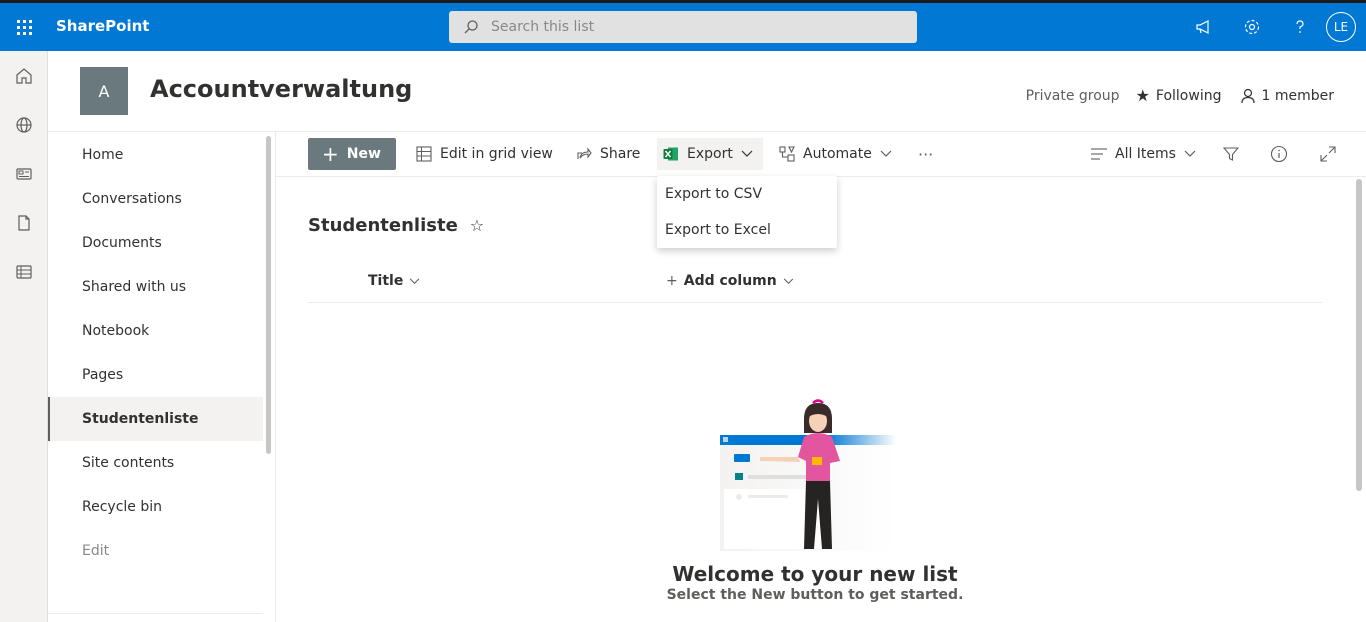 This screenshot has height=622, width=1366. What do you see at coordinates (155, 155) in the screenshot?
I see `nav-item-home: Home` at bounding box center [155, 155].